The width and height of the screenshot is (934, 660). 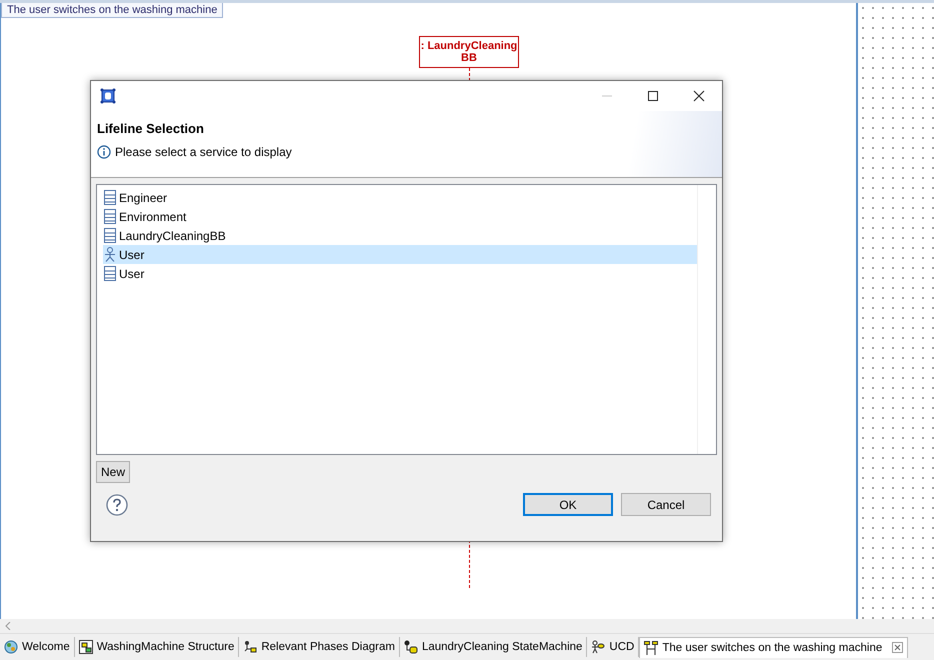 What do you see at coordinates (400, 235) in the screenshot?
I see `list-item: LaundryCleaningBB` at bounding box center [400, 235].